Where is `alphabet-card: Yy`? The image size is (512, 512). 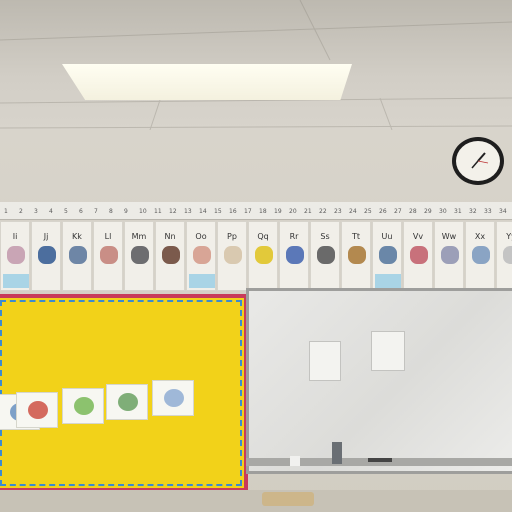 alphabet-card: Yy is located at coordinates (504, 256).